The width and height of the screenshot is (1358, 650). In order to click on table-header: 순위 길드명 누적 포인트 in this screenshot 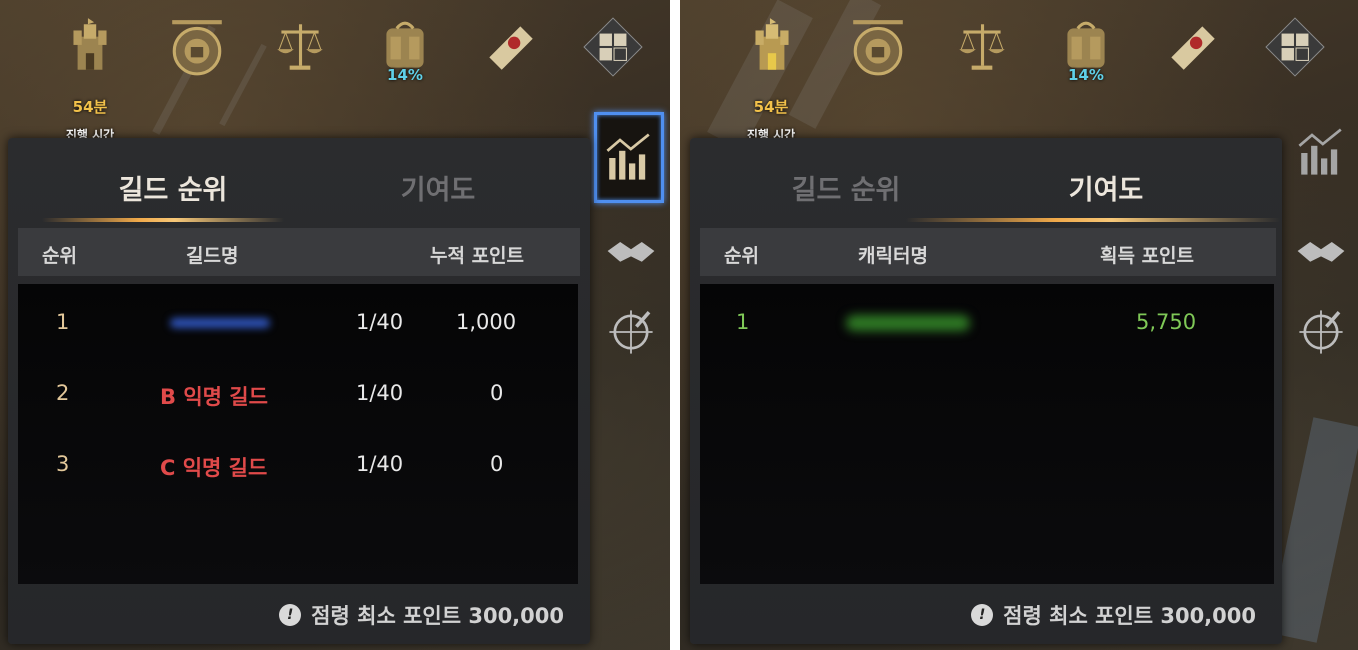, I will do `click(299, 252)`.